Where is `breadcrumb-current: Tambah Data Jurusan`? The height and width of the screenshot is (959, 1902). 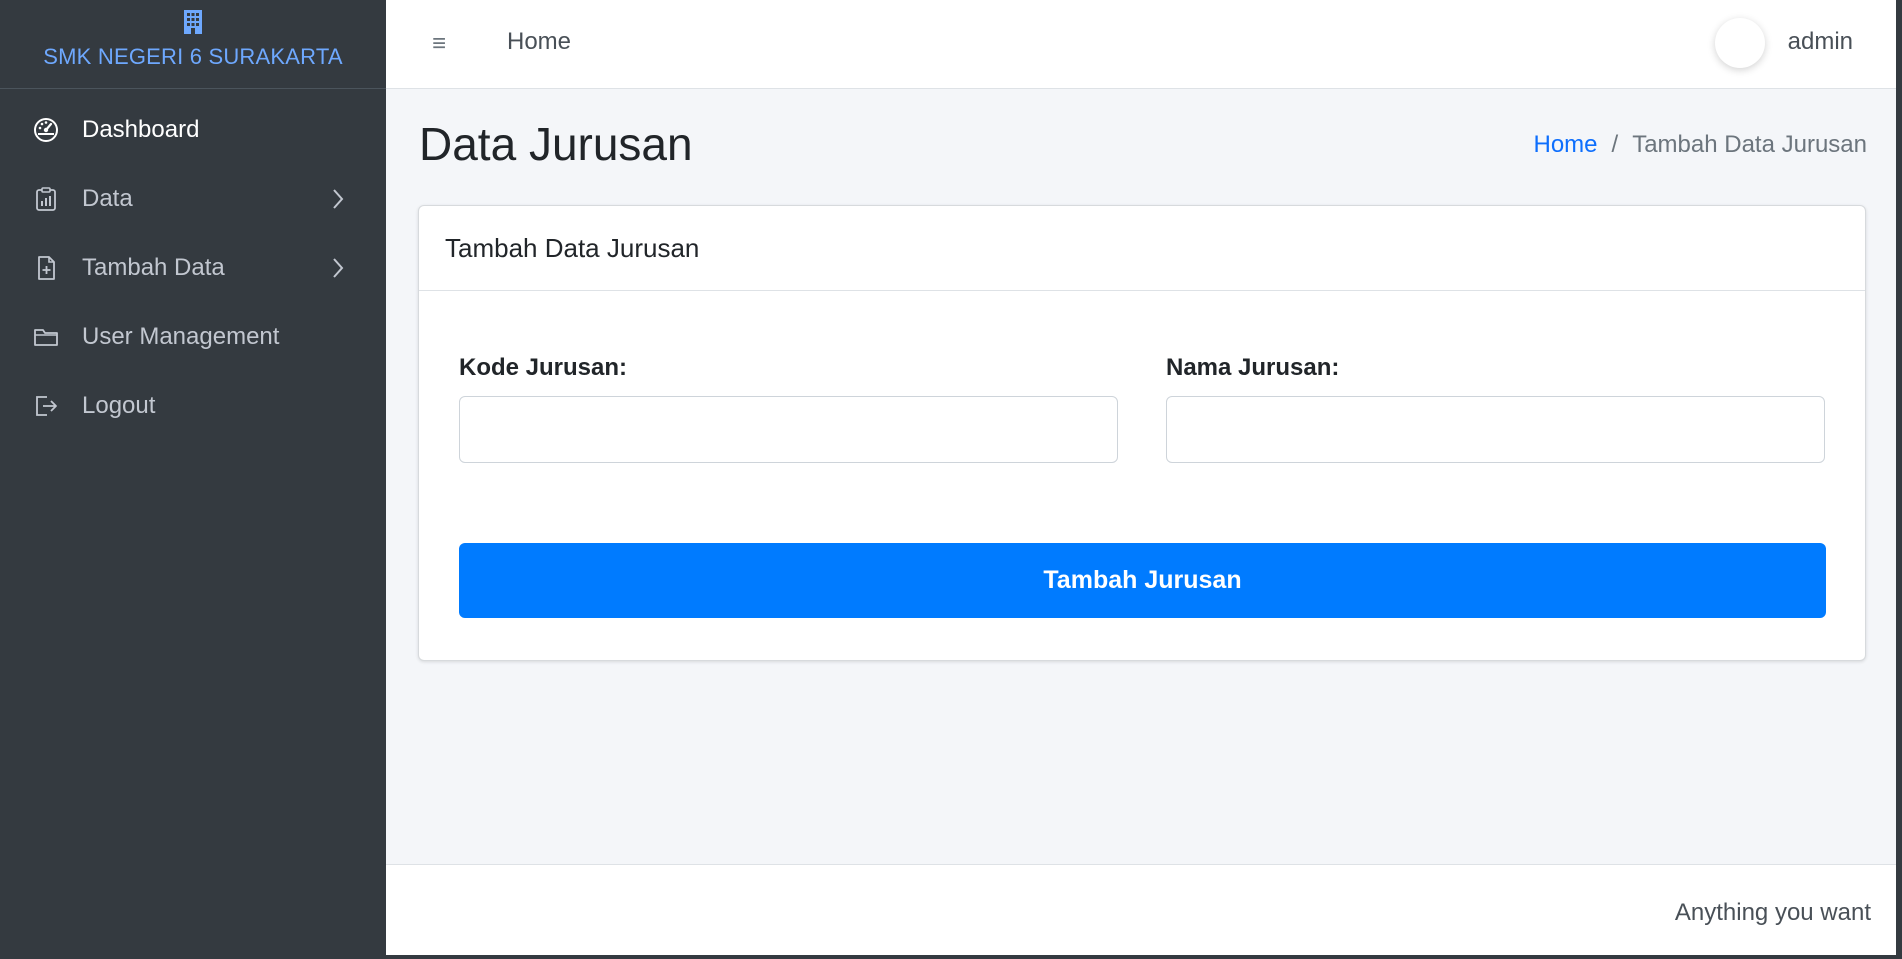
breadcrumb-current: Tambah Data Jurusan is located at coordinates (1749, 144).